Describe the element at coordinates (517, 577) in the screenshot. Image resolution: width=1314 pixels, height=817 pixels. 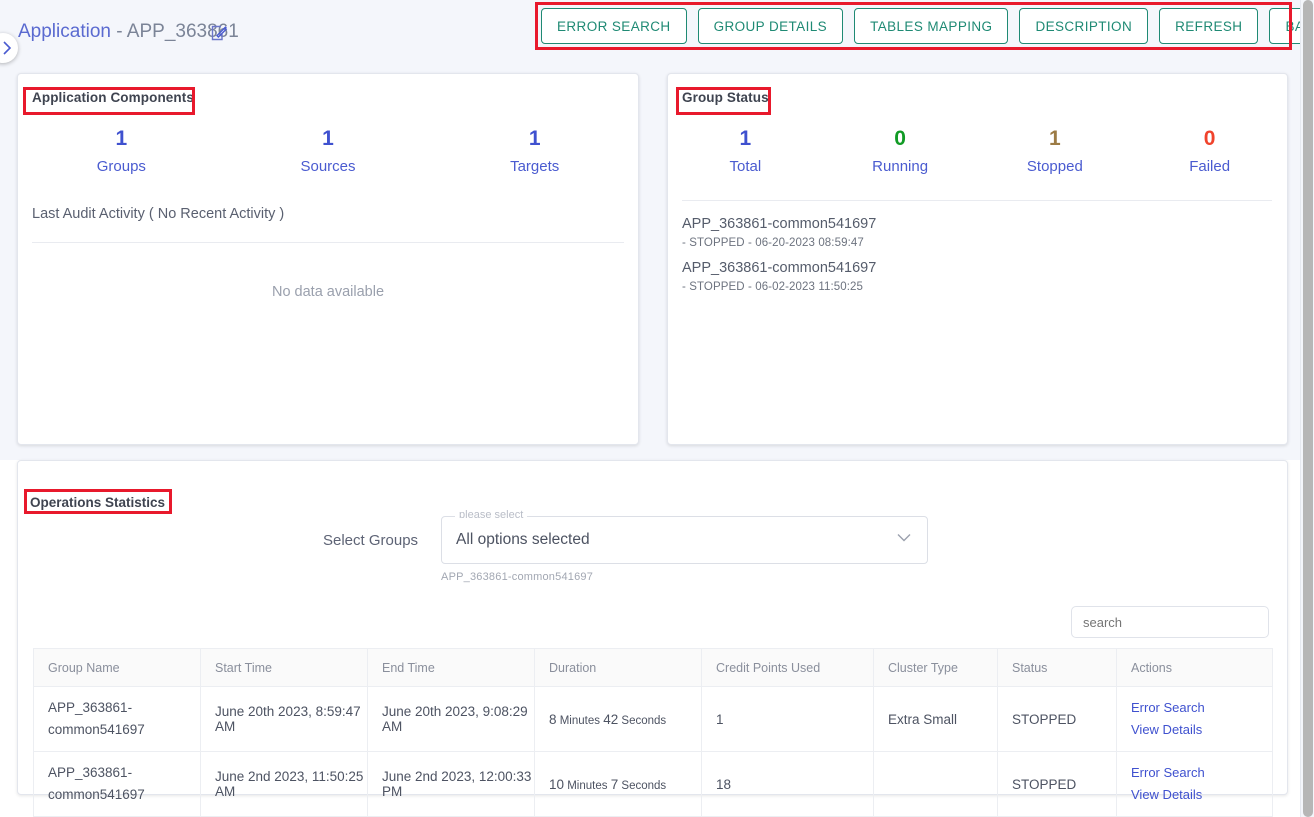
I see `select-groups-helper-text: APP_363861-common541697` at that location.